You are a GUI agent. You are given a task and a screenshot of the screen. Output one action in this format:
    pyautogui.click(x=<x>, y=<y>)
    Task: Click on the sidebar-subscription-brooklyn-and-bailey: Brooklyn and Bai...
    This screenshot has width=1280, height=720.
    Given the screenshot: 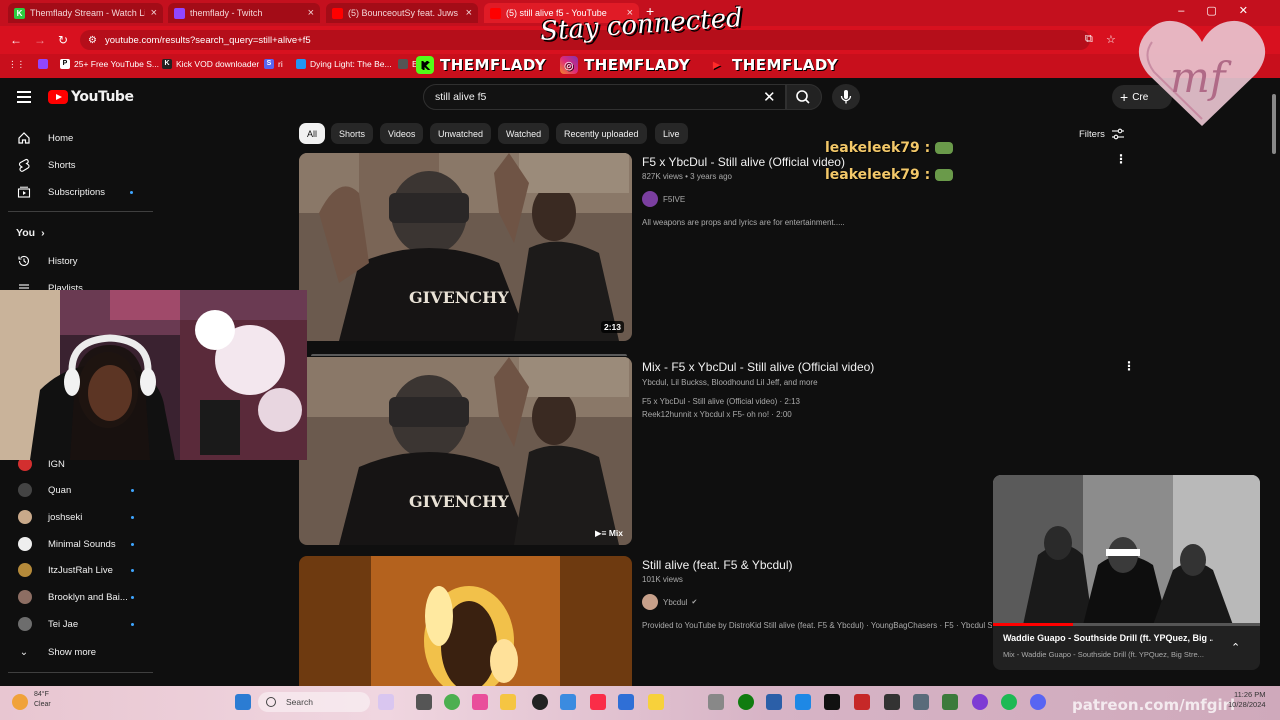 What is the action you would take?
    pyautogui.click(x=76, y=597)
    